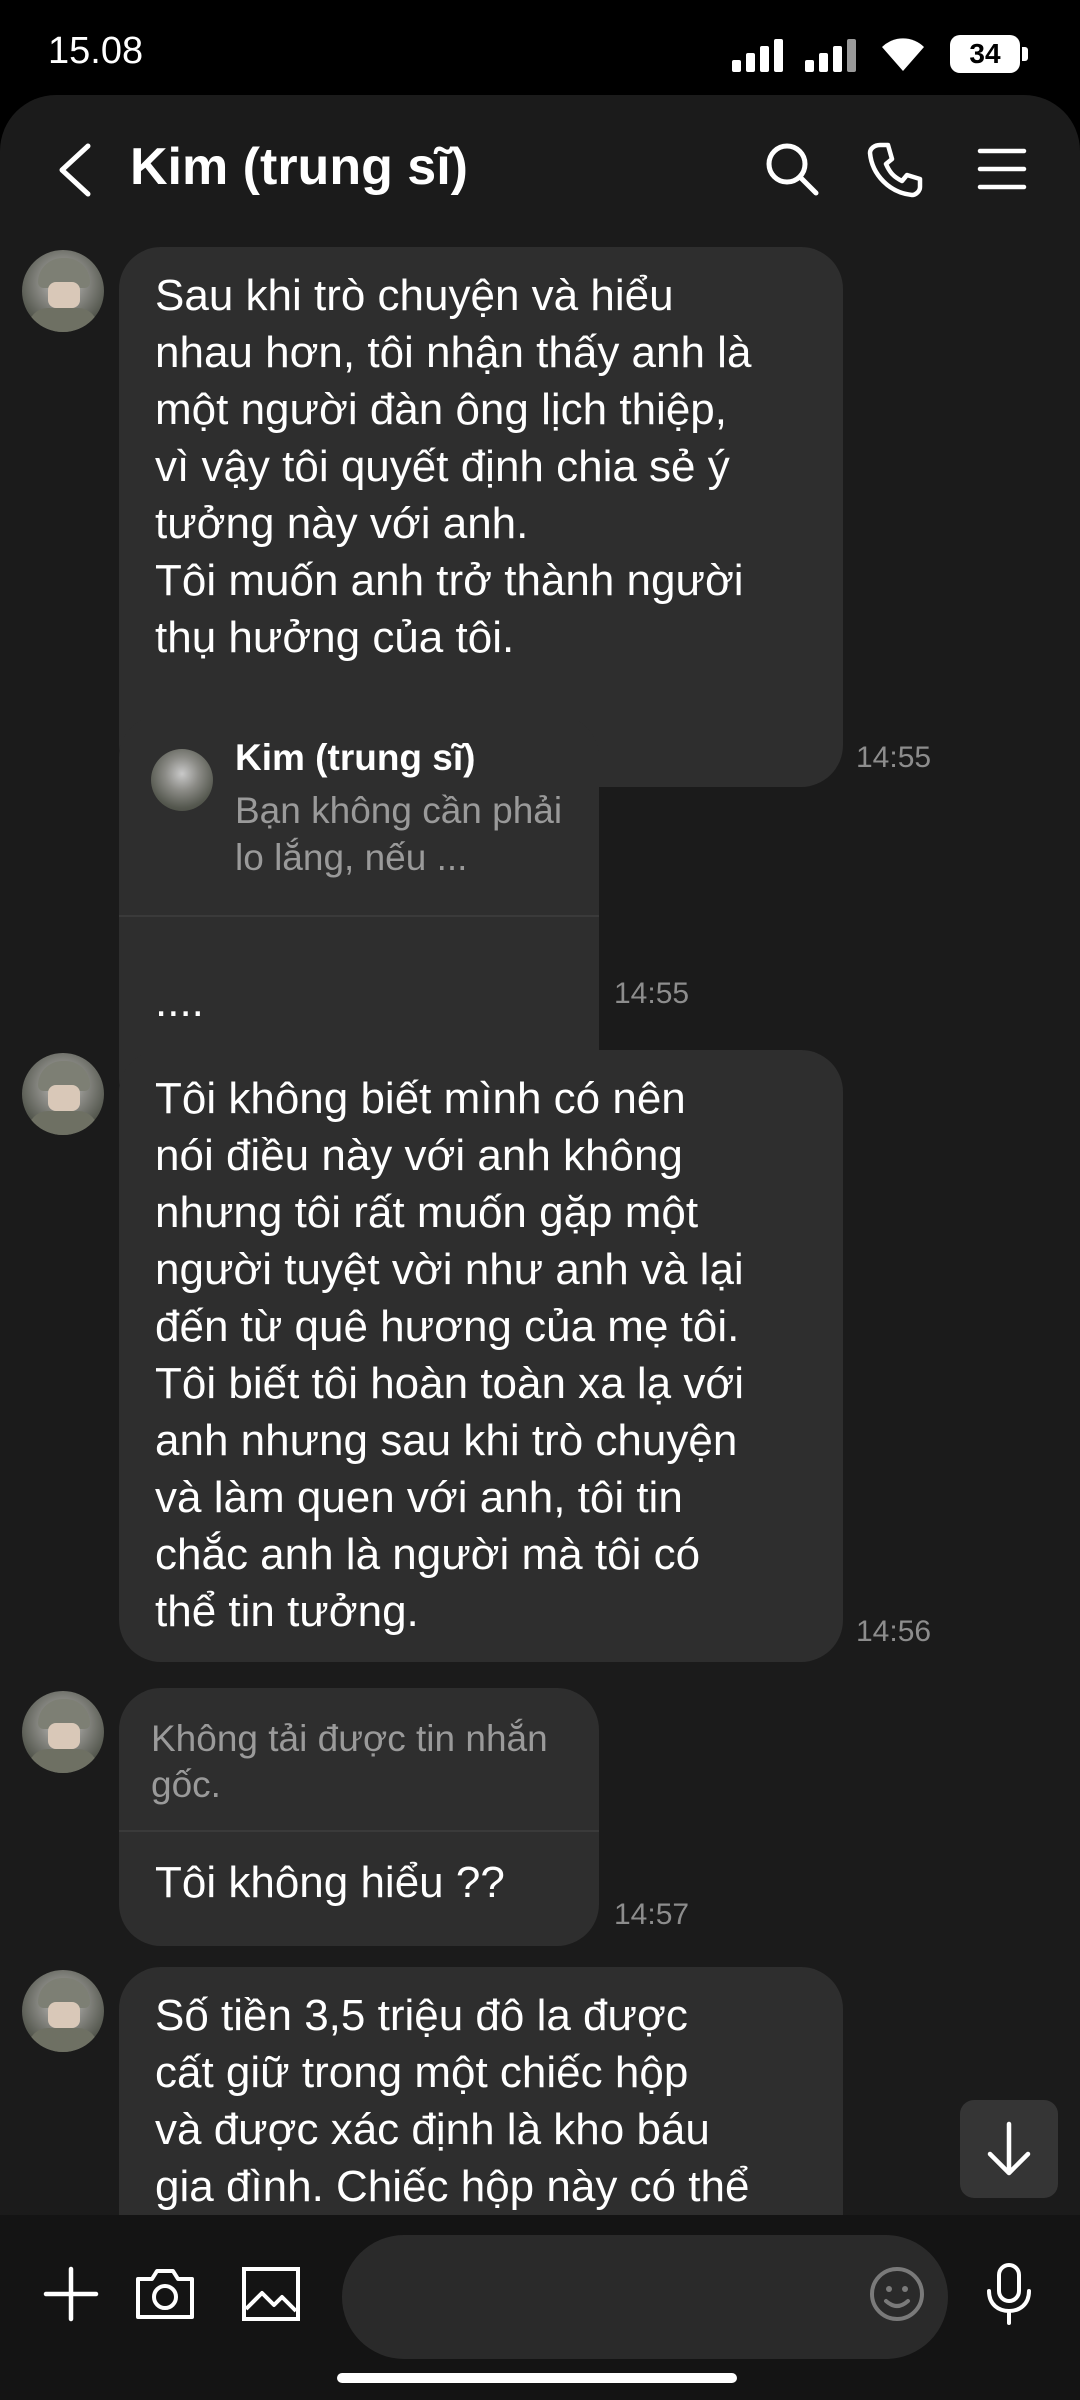 This screenshot has height=2400, width=1080. I want to click on back-icon, so click(75, 170).